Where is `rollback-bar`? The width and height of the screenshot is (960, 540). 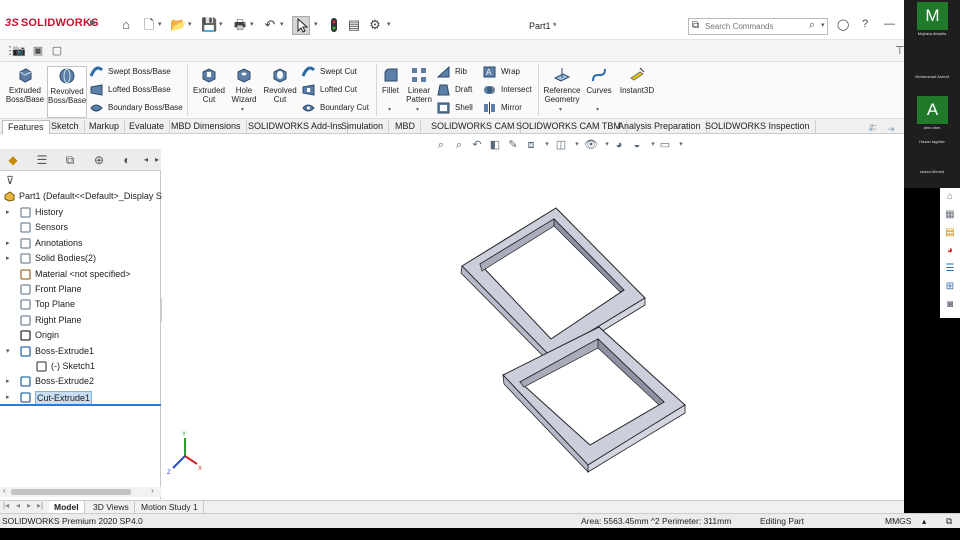
rollback-bar is located at coordinates (80, 405).